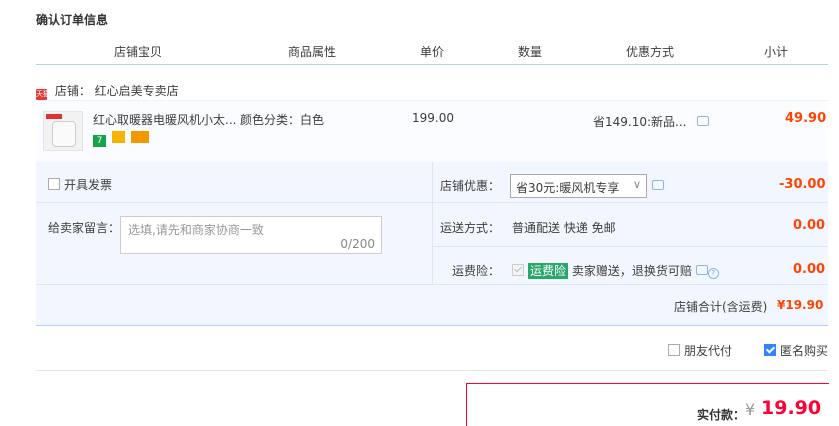  What do you see at coordinates (476, 271) in the screenshot?
I see `insurance-label: 运费险：` at bounding box center [476, 271].